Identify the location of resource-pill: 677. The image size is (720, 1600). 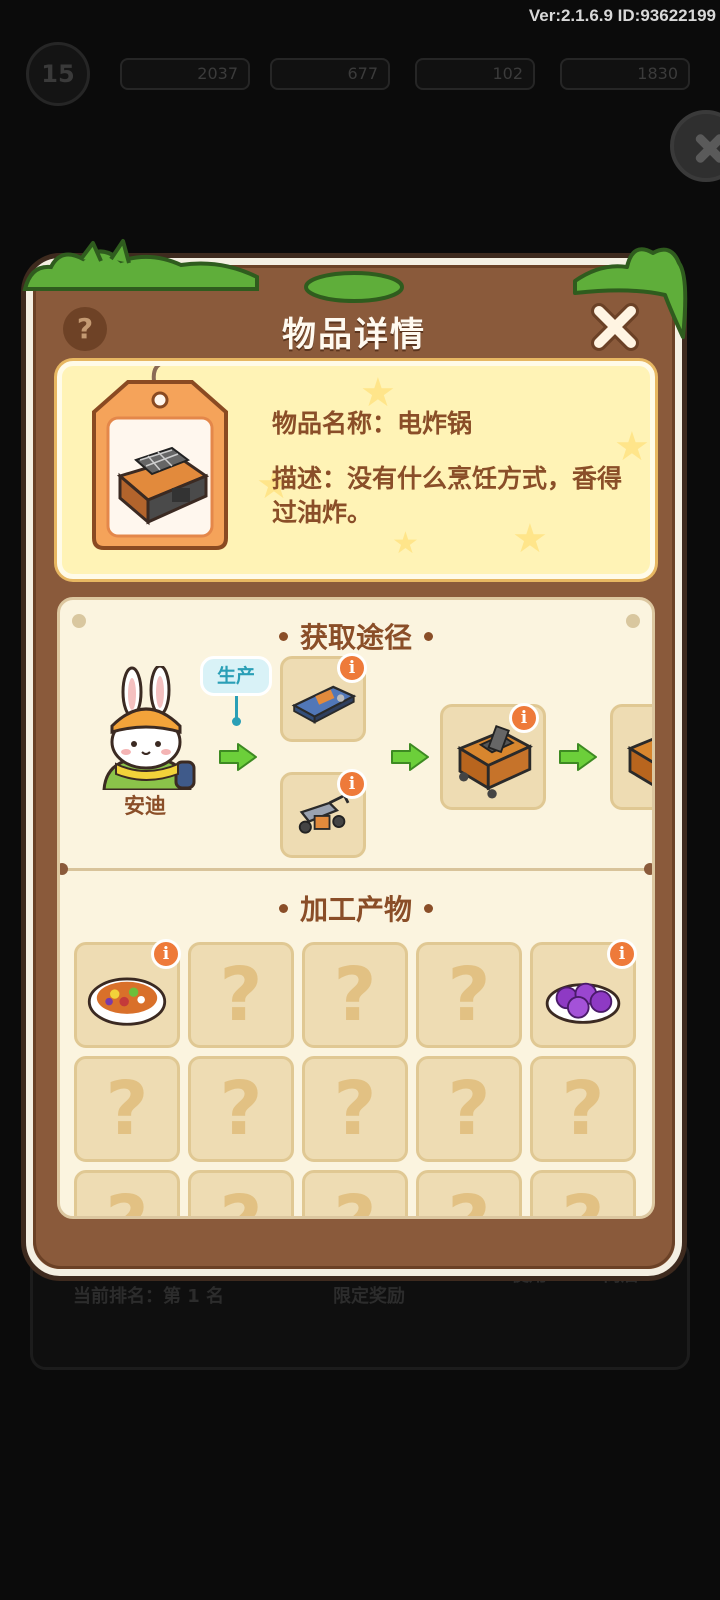
(330, 74).